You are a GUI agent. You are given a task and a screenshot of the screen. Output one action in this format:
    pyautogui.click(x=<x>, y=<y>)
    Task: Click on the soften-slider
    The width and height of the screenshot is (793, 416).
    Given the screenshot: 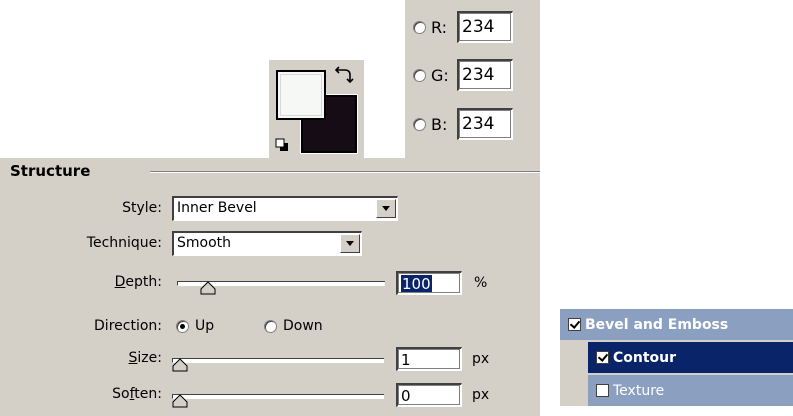 What is the action you would take?
    pyautogui.click(x=278, y=398)
    